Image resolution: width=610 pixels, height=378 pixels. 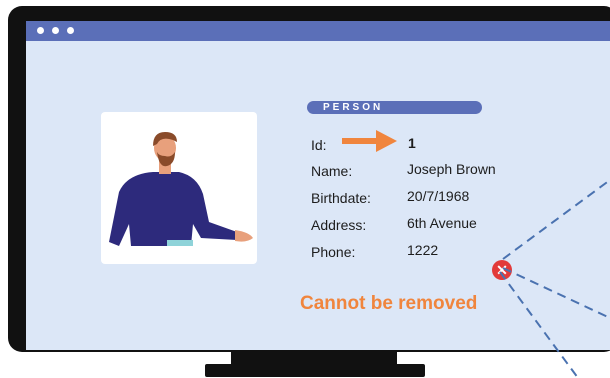 I want to click on dashed-line-top, so click(x=556, y=219).